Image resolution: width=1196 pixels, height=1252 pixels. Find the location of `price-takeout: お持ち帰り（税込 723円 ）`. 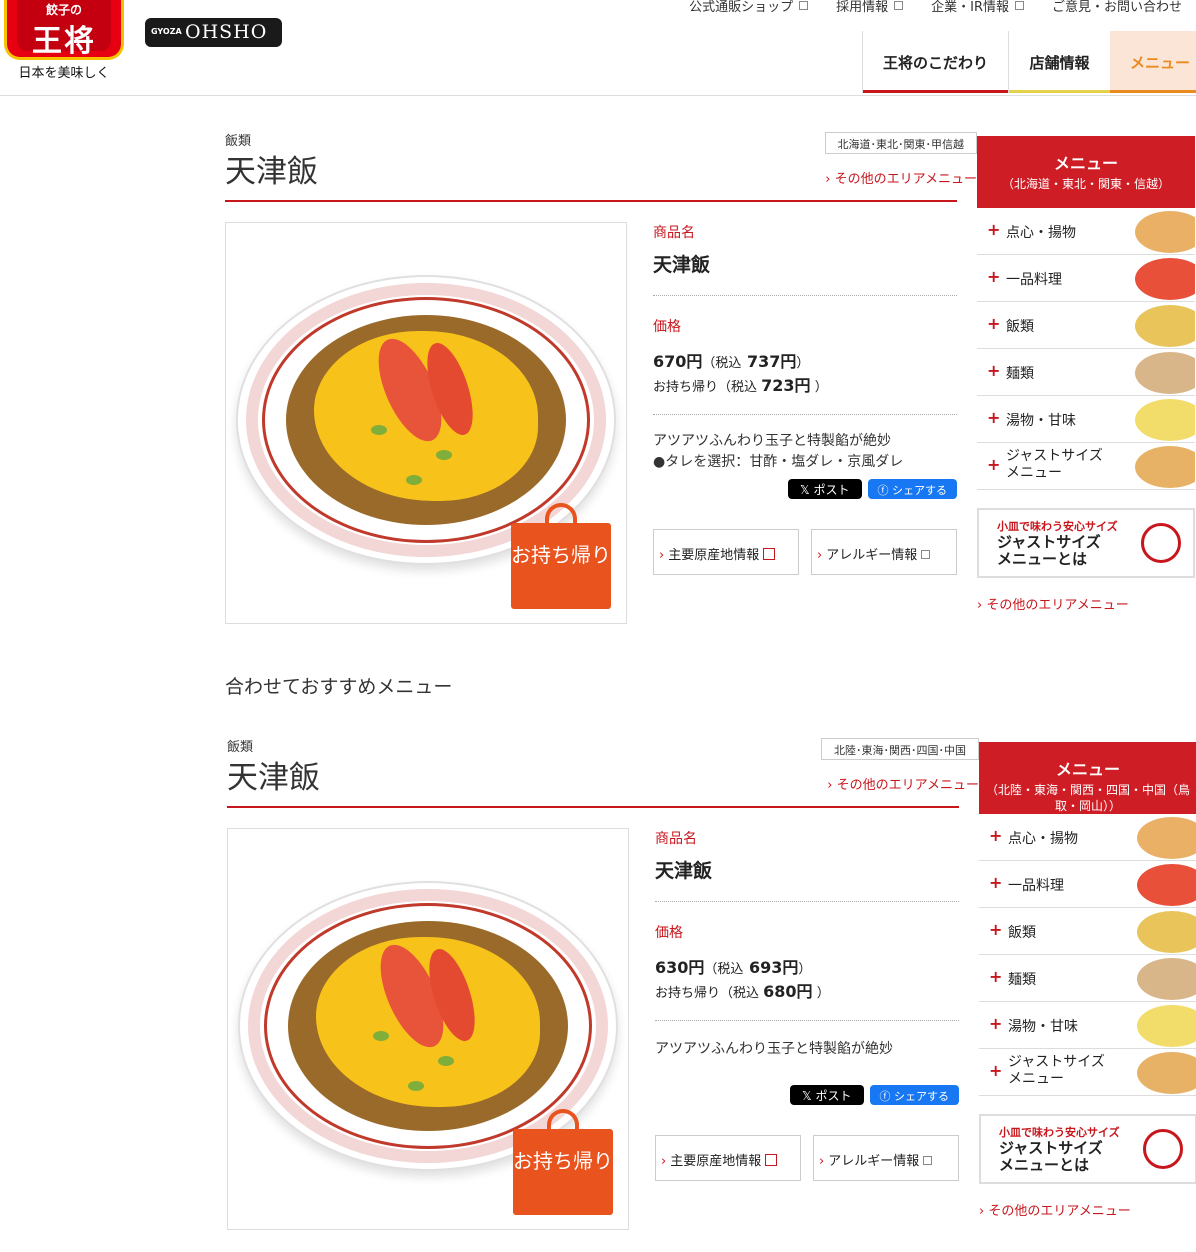

price-takeout: お持ち帰り（税込 723円 ） is located at coordinates (740, 385).